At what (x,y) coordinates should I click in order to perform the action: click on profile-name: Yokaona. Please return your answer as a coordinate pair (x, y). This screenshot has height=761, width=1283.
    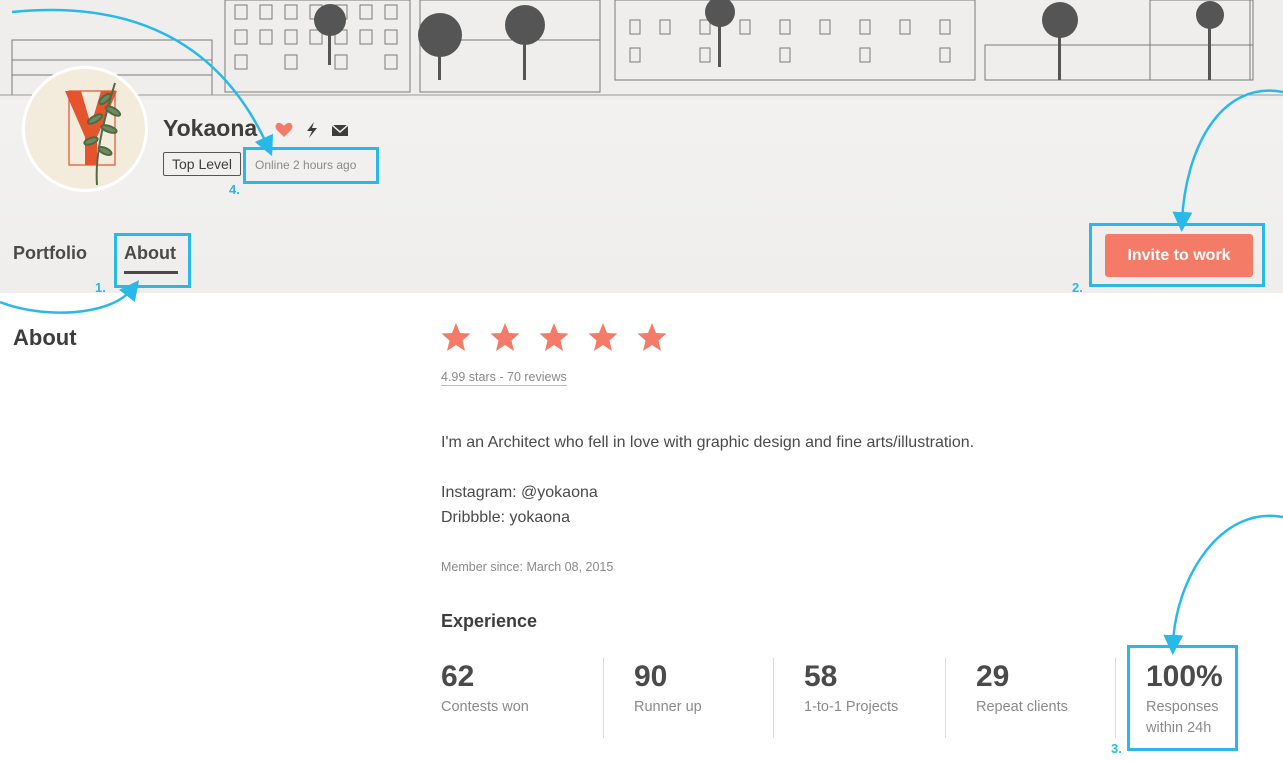
    Looking at the image, I should click on (210, 128).